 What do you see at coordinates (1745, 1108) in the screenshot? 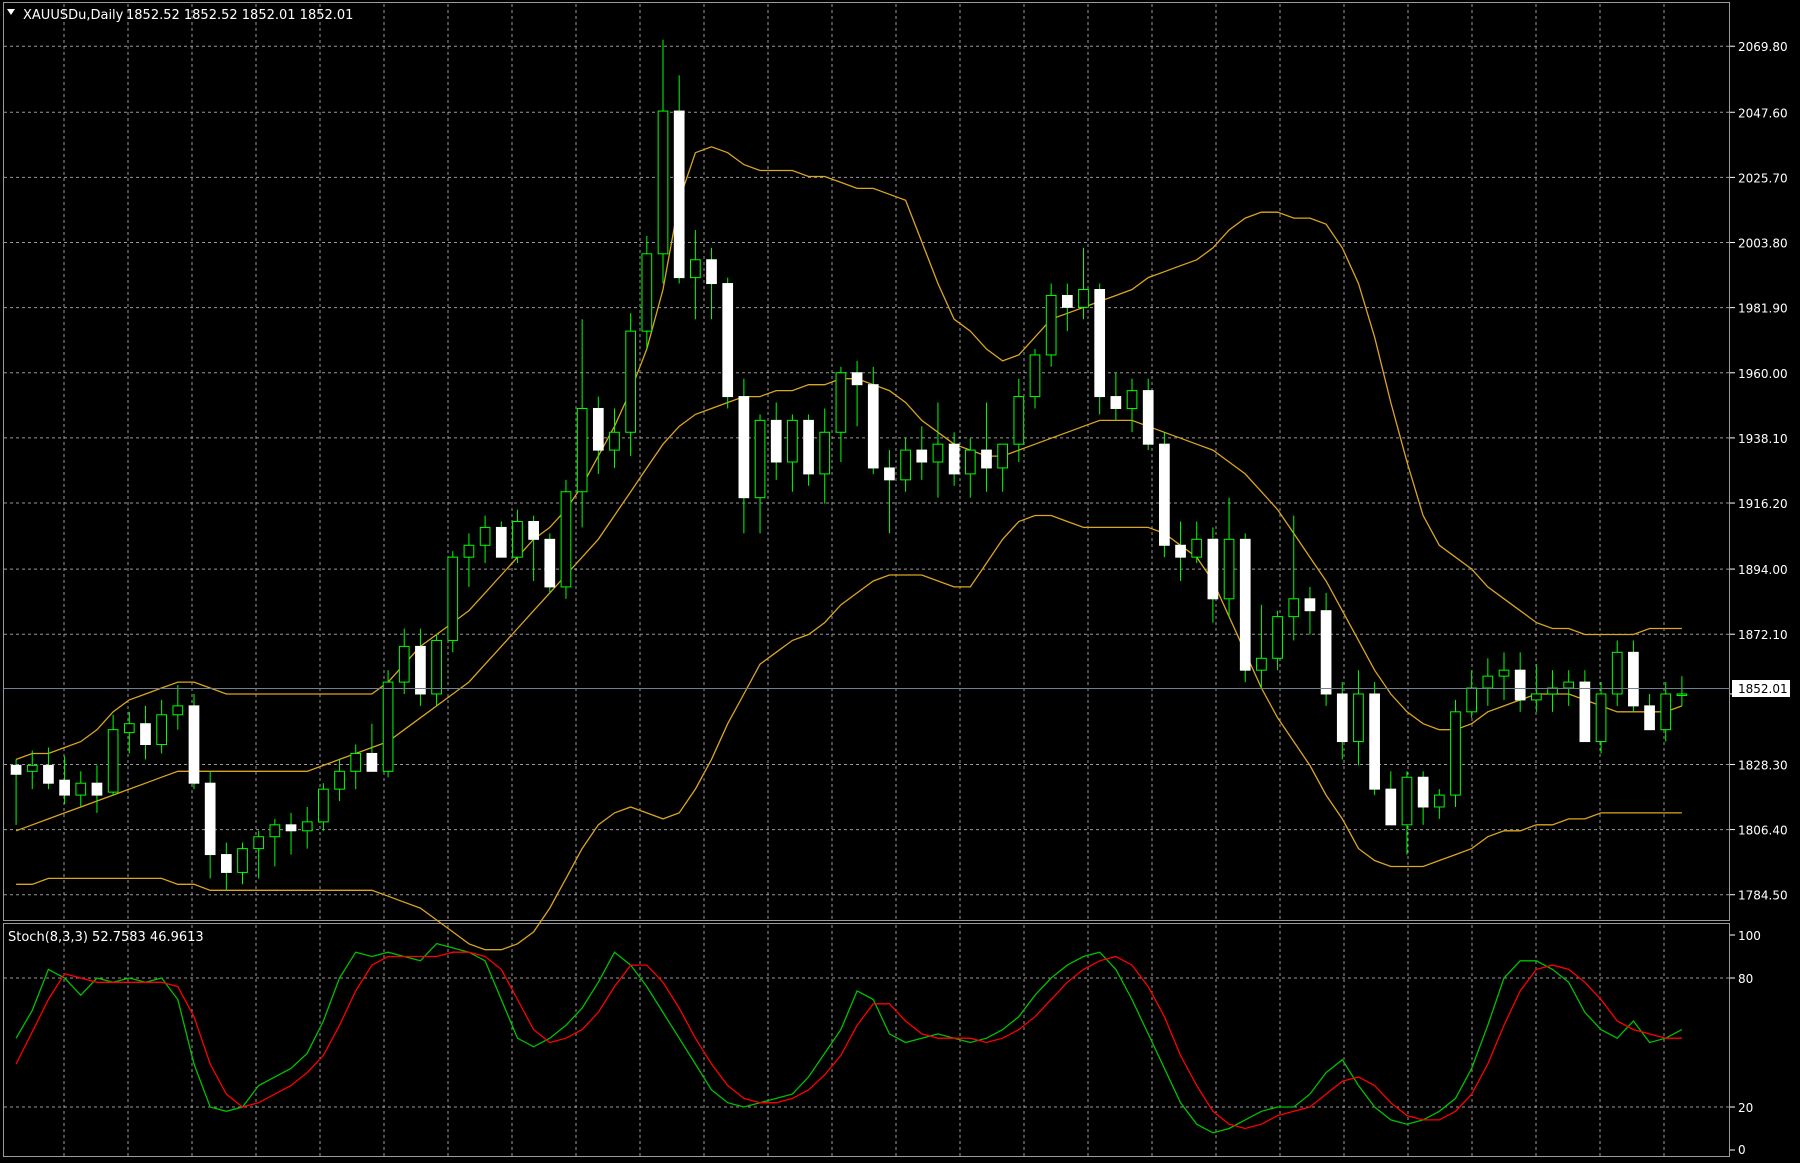
I see `stoch-tick-label: 20` at bounding box center [1745, 1108].